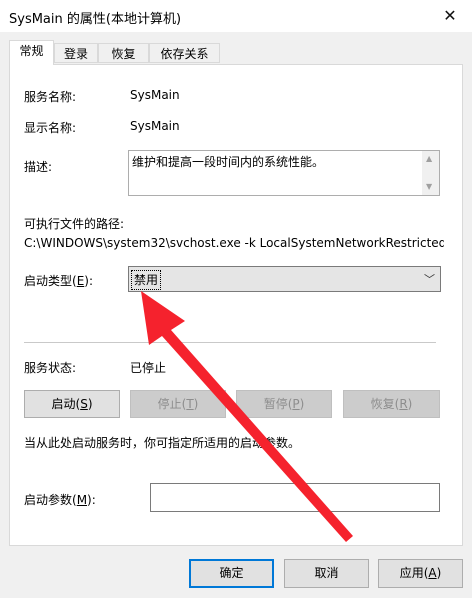 The width and height of the screenshot is (472, 598). Describe the element at coordinates (74, 224) in the screenshot. I see `exe-path-label: 可执行文件的路径:` at that location.